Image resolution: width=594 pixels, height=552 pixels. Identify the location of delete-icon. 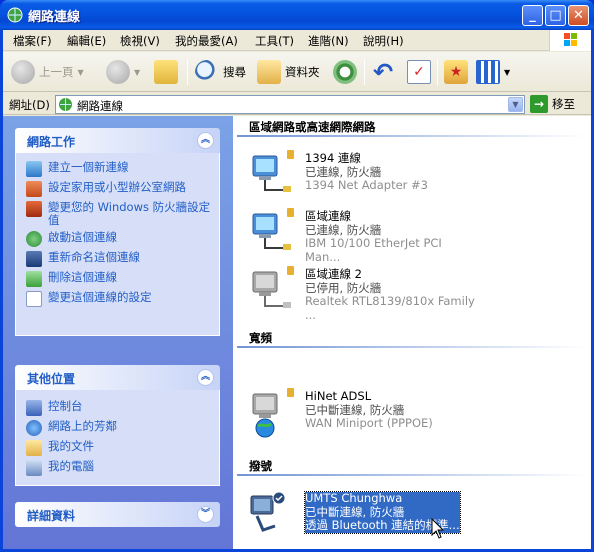
(34, 279).